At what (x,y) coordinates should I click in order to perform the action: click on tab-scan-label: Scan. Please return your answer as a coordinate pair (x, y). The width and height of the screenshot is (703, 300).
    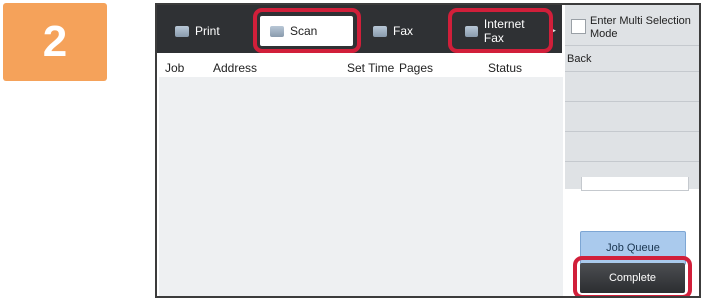
    Looking at the image, I should click on (304, 31).